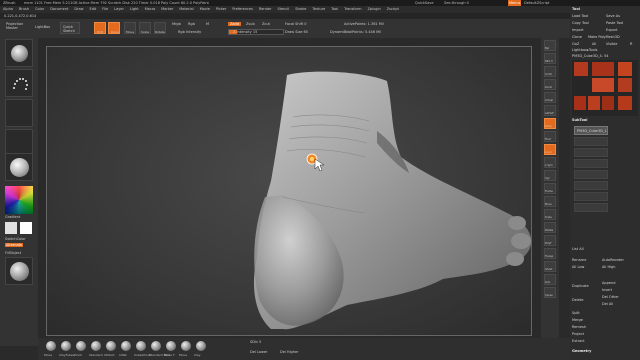  I want to click on main-color-swatch, so click(11, 228).